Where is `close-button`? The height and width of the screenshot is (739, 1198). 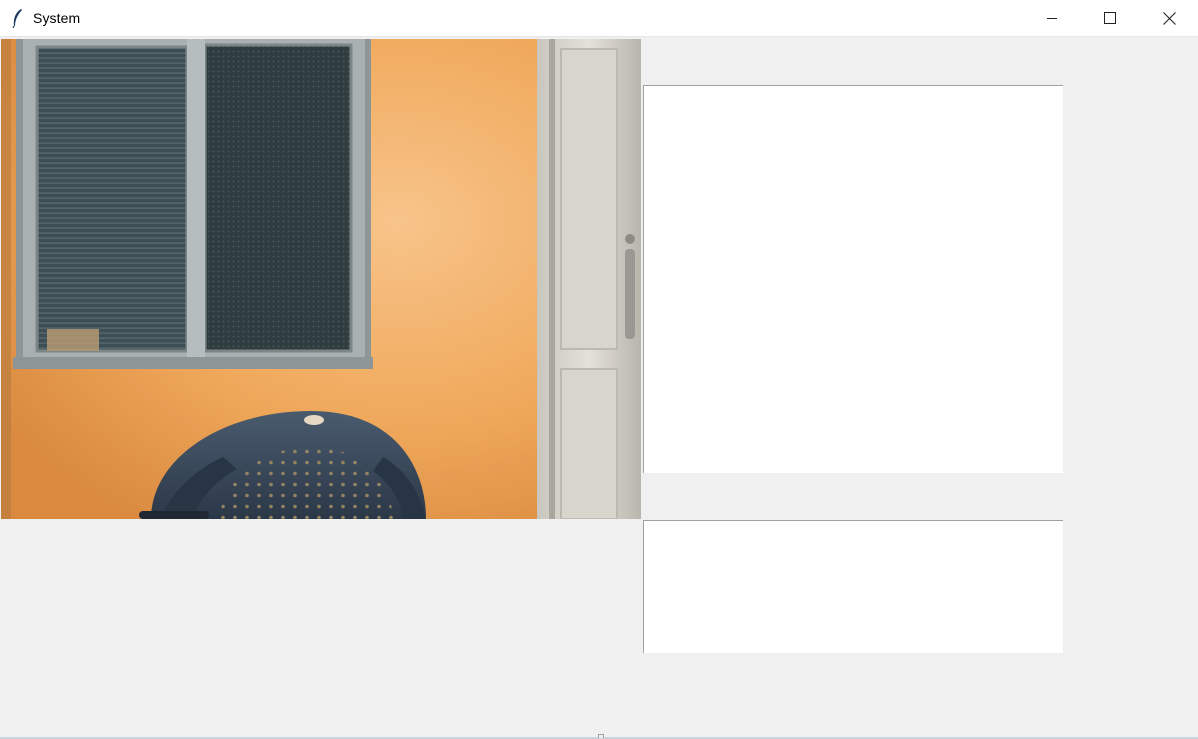 close-button is located at coordinates (1169, 18).